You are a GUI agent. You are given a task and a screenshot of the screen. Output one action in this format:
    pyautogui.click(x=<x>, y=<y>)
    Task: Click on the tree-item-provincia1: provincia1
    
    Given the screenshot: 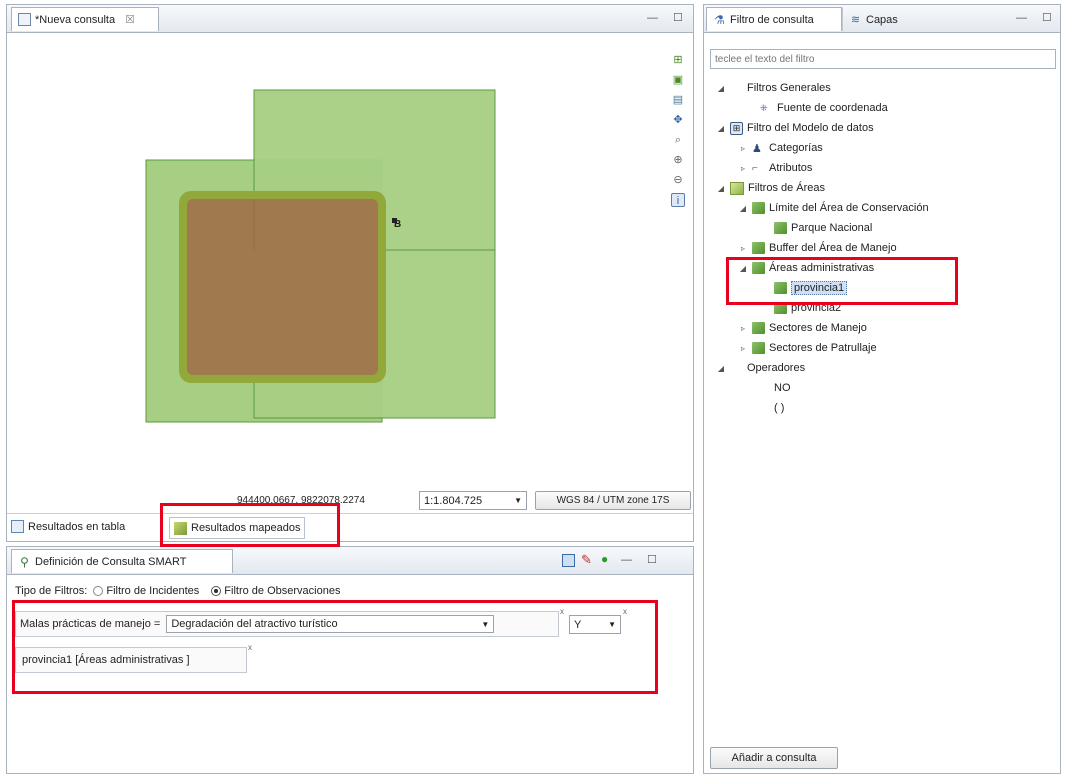 What is the action you would take?
    pyautogui.click(x=811, y=288)
    